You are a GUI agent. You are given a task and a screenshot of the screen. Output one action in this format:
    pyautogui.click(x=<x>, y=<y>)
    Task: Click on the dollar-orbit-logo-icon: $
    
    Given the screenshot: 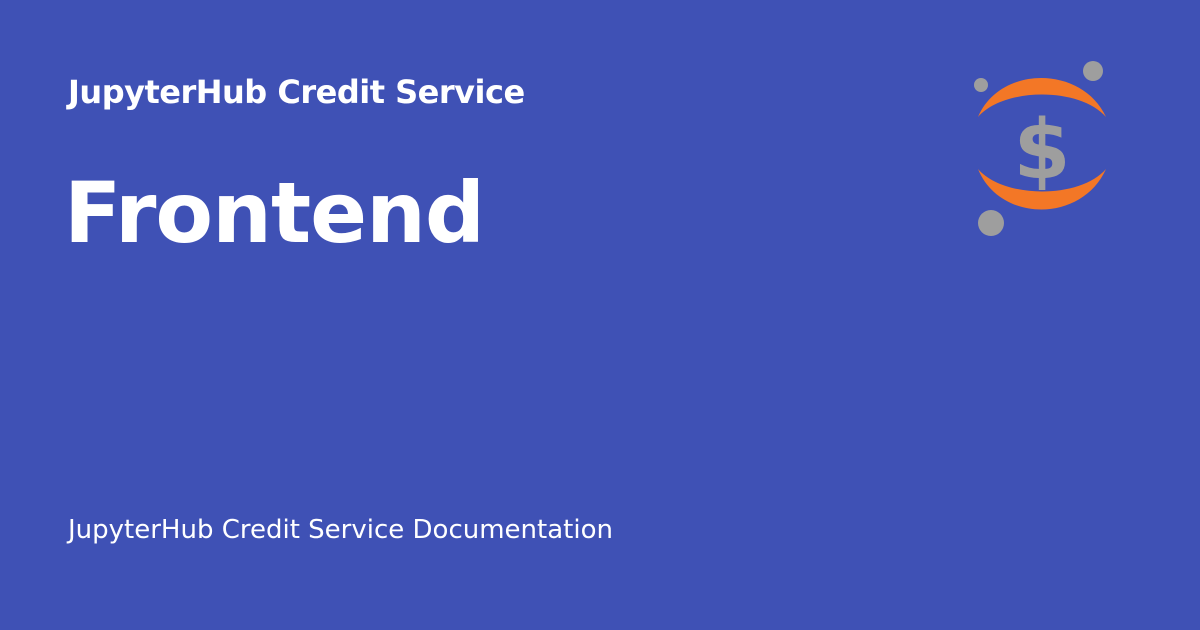 What is the action you would take?
    pyautogui.click(x=1040, y=148)
    